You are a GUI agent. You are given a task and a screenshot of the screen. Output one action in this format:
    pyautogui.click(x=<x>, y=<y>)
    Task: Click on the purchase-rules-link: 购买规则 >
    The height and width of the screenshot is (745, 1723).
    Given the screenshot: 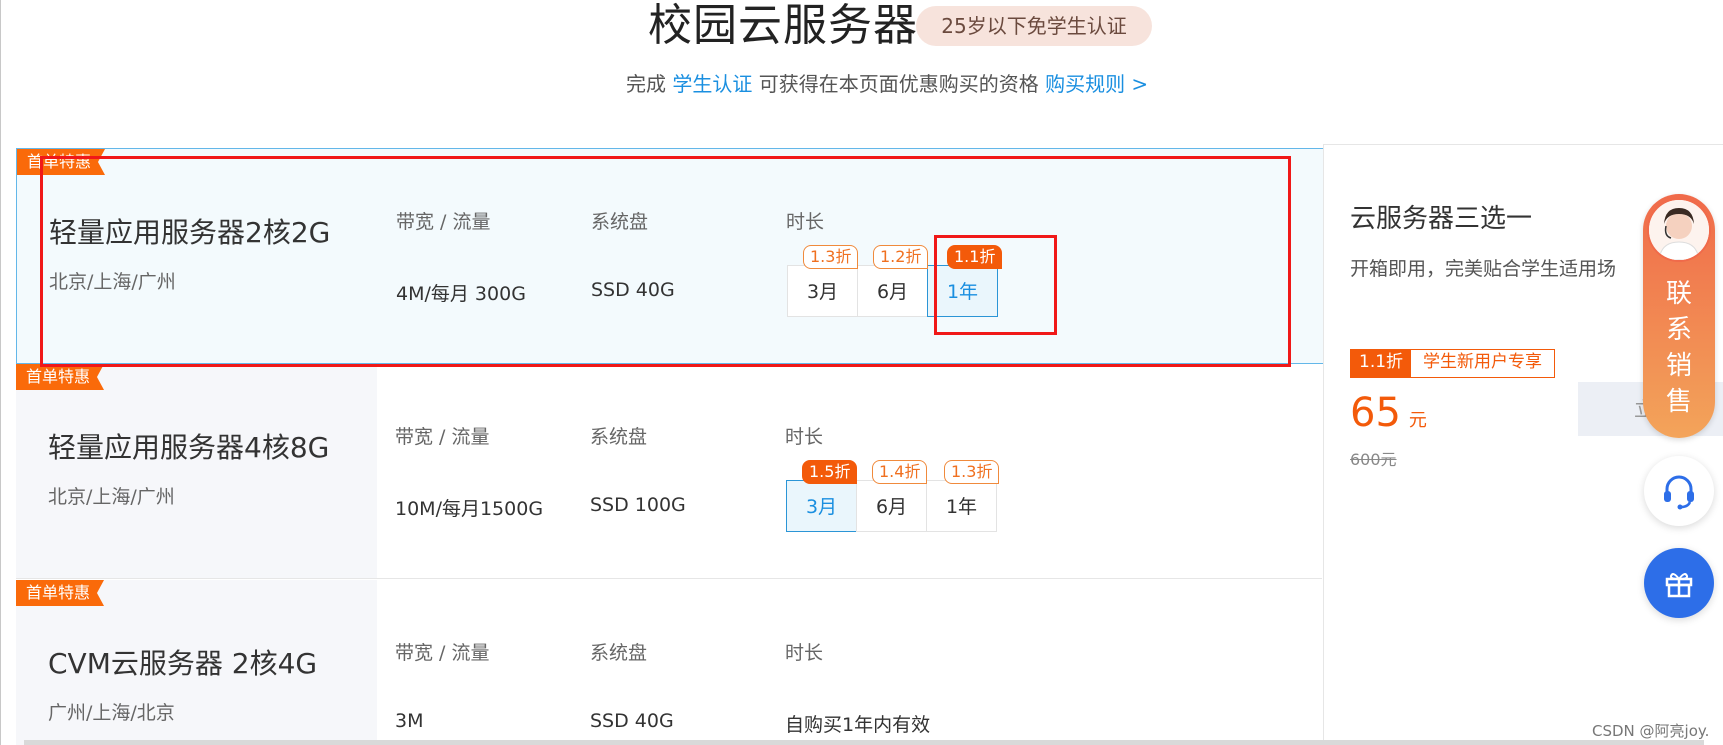 What is the action you would take?
    pyautogui.click(x=1096, y=84)
    